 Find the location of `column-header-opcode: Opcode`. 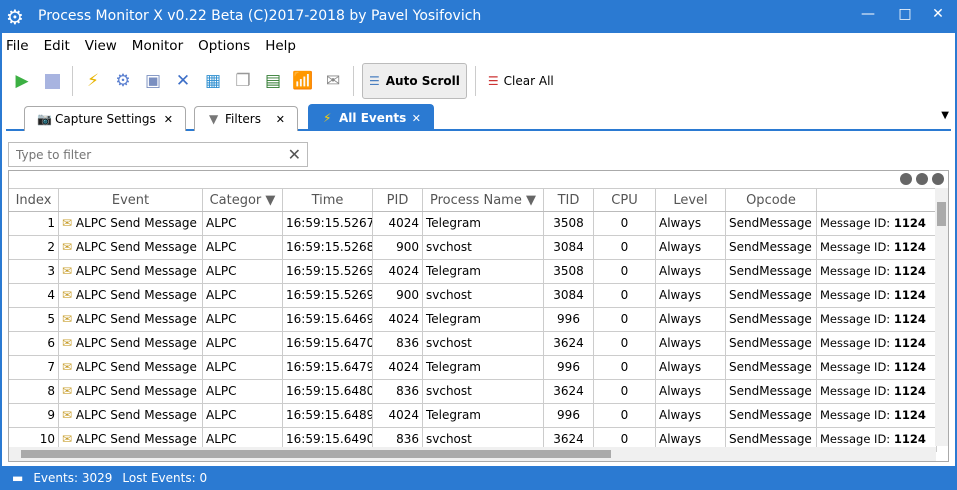

column-header-opcode: Opcode is located at coordinates (771, 200).